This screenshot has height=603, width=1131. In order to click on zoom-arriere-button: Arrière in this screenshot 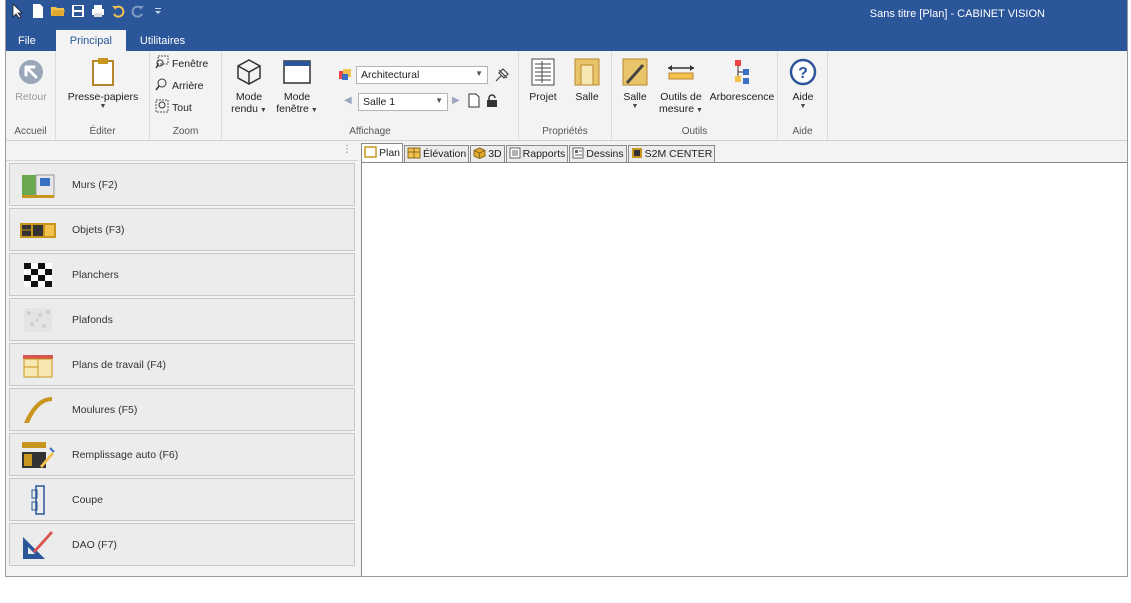, I will do `click(179, 85)`.